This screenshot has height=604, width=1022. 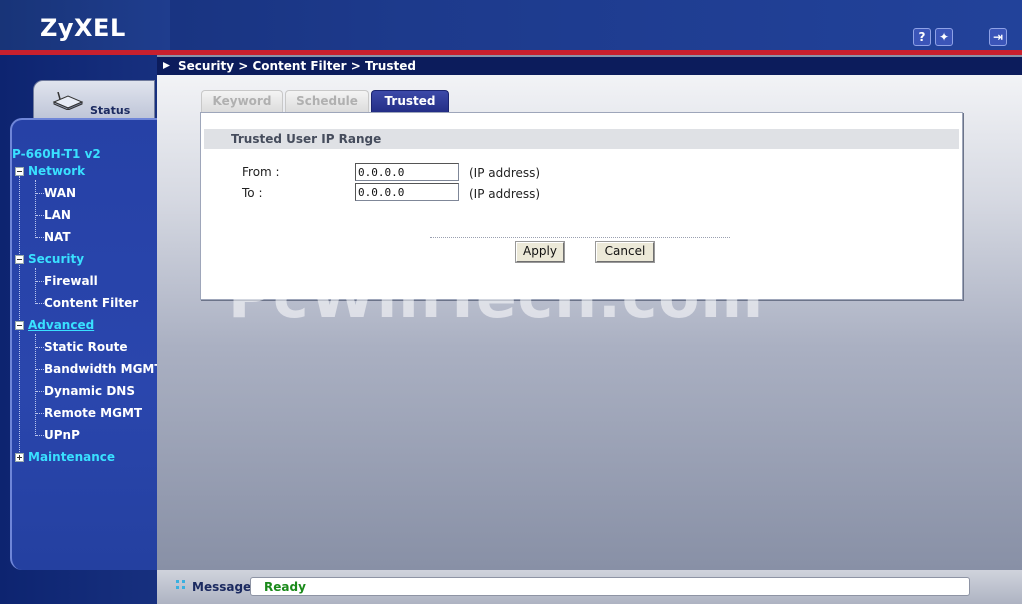 I want to click on sidebar-item-dynamic-dns: Dynamic DNS, so click(x=89, y=391).